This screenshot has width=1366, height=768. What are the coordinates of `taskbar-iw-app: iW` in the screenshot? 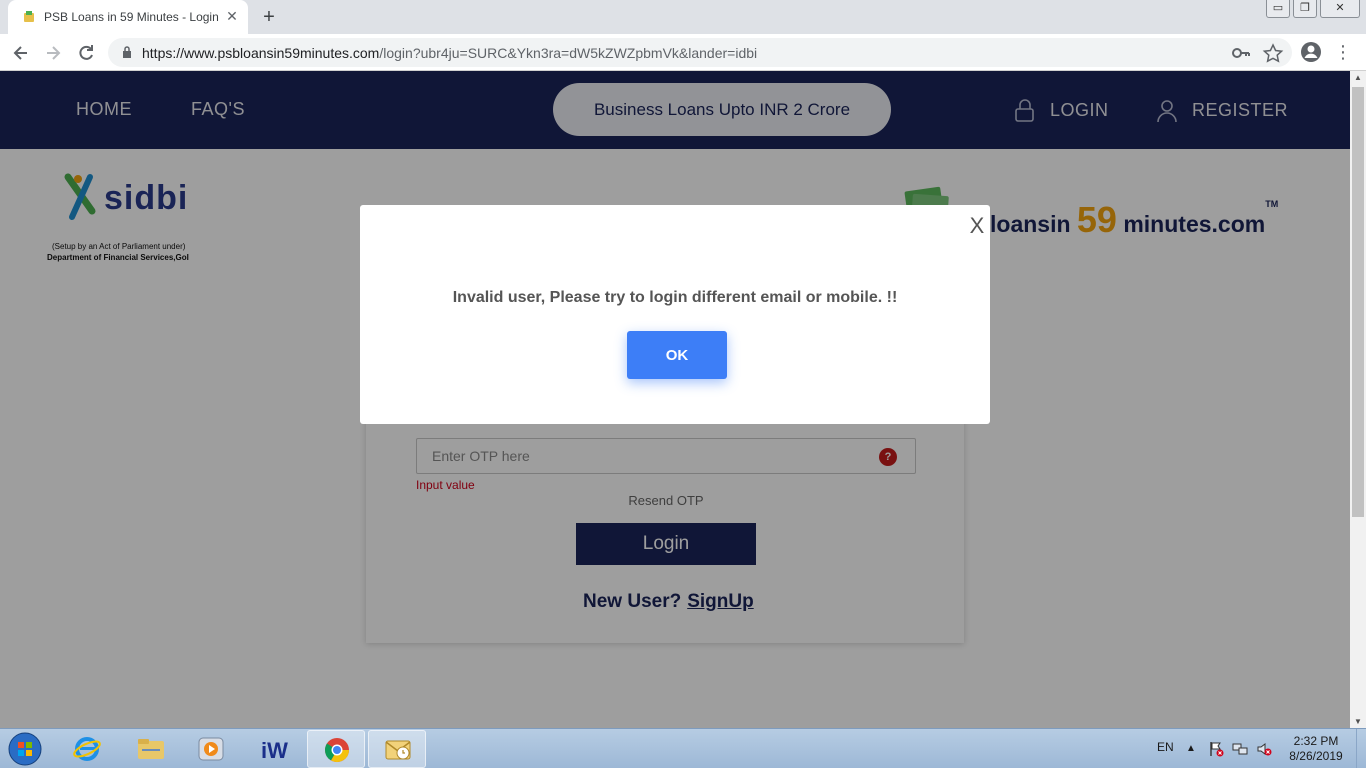 It's located at (275, 749).